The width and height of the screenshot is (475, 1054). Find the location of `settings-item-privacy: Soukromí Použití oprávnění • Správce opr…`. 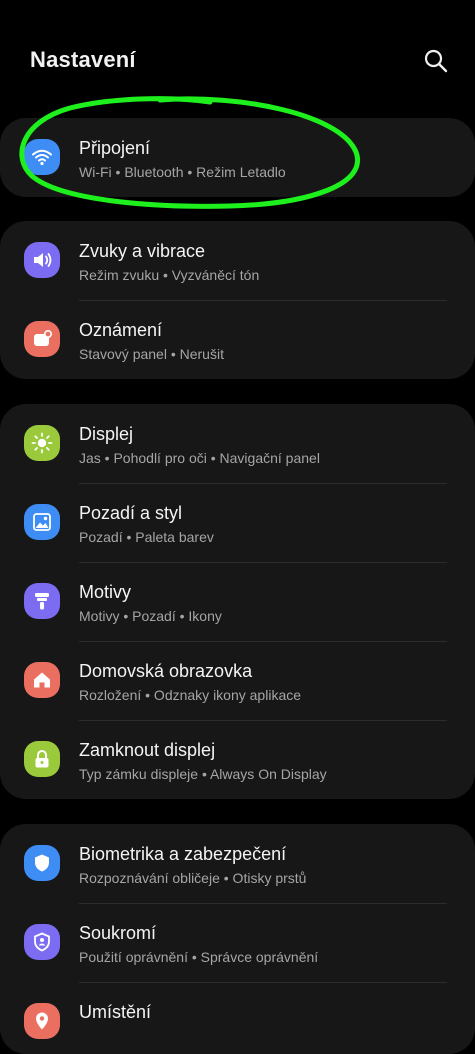

settings-item-privacy: Soukromí Použití oprávnění • Správce opr… is located at coordinates (237, 942).